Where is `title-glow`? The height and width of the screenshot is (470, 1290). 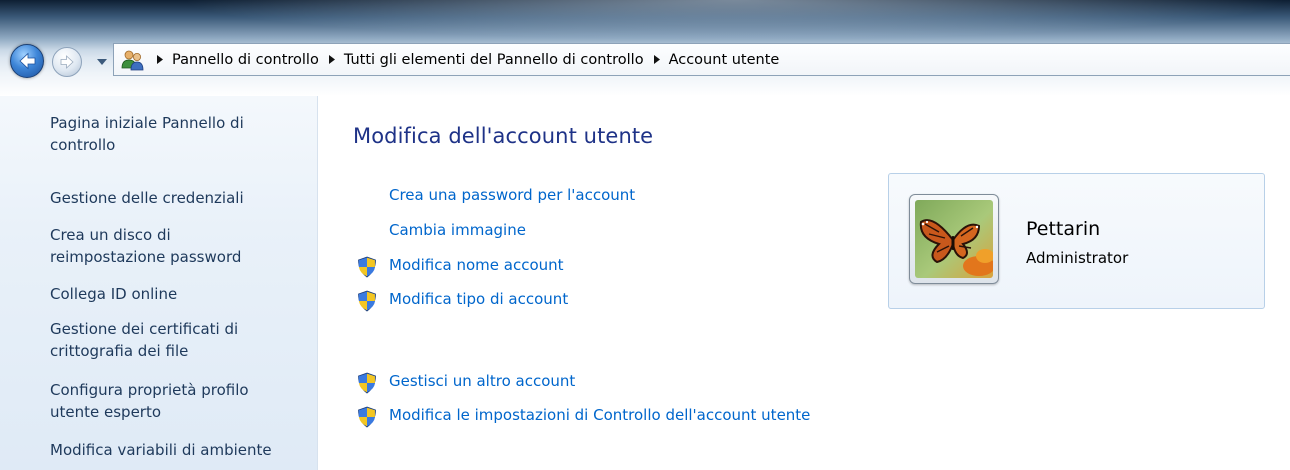 title-glow is located at coordinates (735, 20).